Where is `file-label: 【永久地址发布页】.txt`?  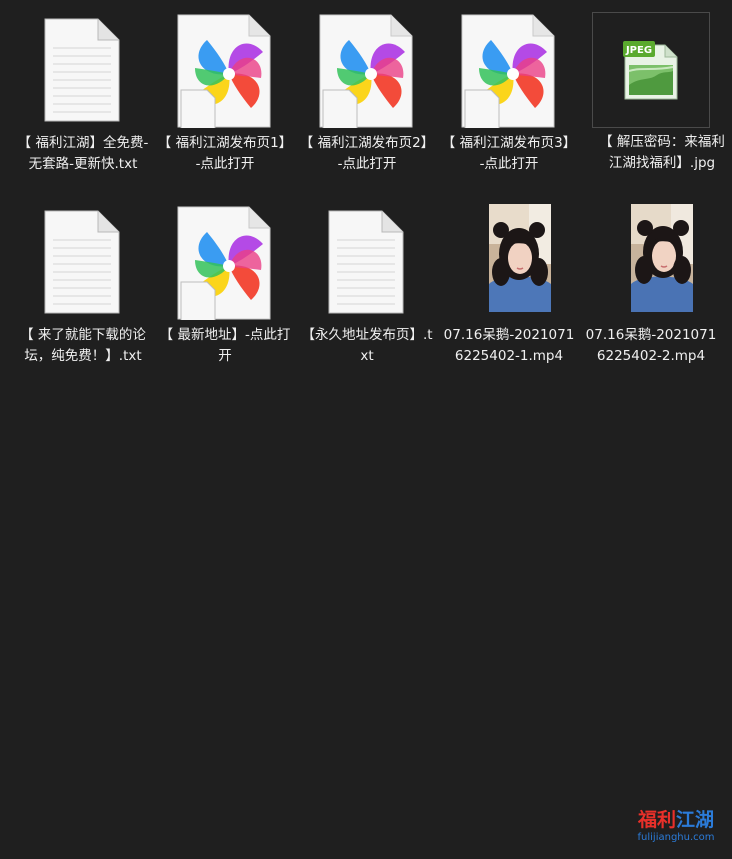
file-label: 【永久地址发布页】.txt is located at coordinates (367, 345).